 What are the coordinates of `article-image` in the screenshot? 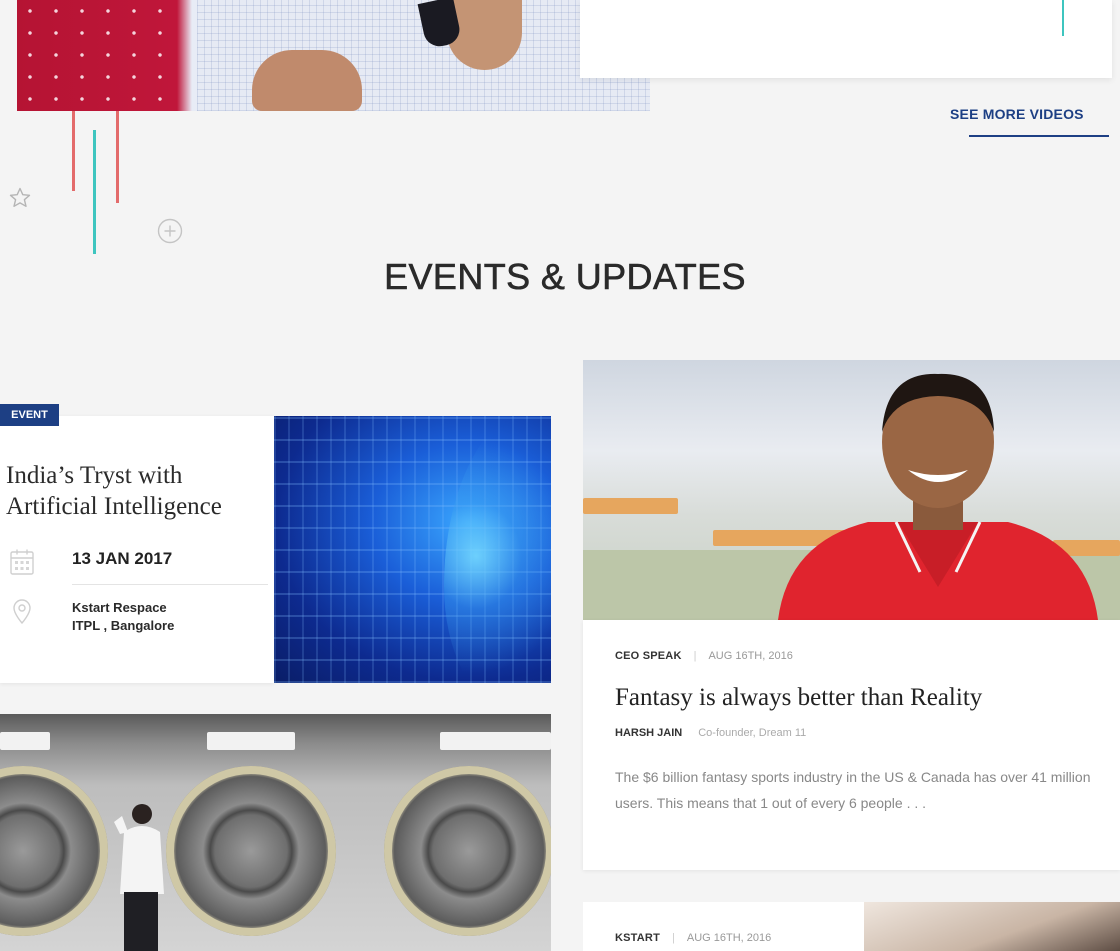 It's located at (851, 490).